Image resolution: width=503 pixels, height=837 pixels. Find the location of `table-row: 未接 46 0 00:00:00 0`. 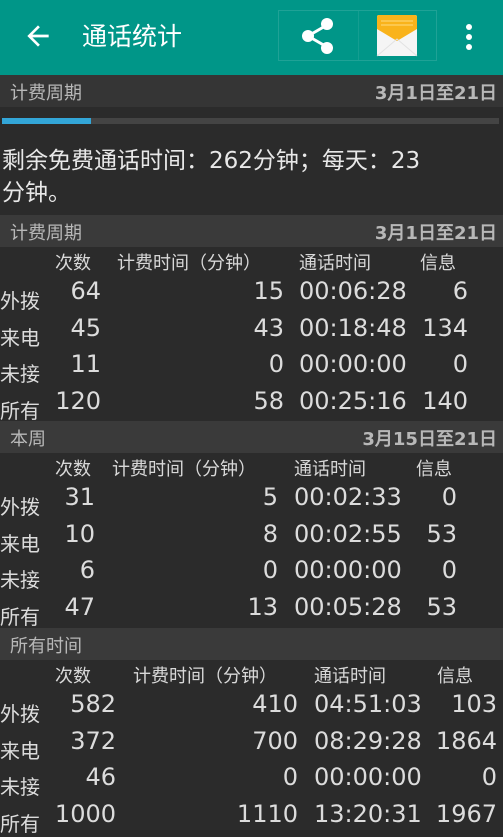

table-row: 未接 46 0 00:00:00 0 is located at coordinates (251, 781).